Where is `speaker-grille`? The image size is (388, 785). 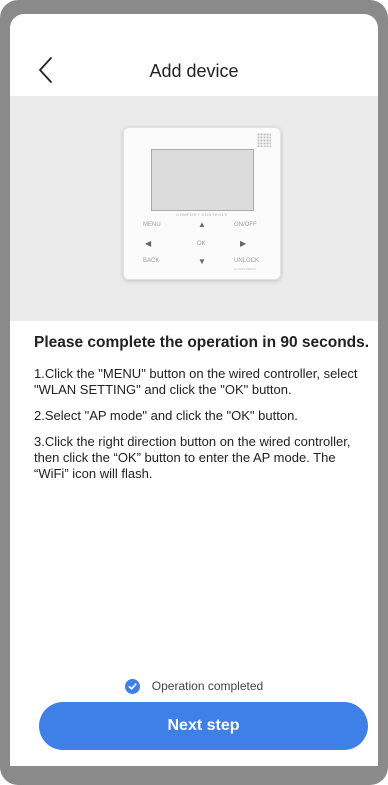
speaker-grille is located at coordinates (264, 140).